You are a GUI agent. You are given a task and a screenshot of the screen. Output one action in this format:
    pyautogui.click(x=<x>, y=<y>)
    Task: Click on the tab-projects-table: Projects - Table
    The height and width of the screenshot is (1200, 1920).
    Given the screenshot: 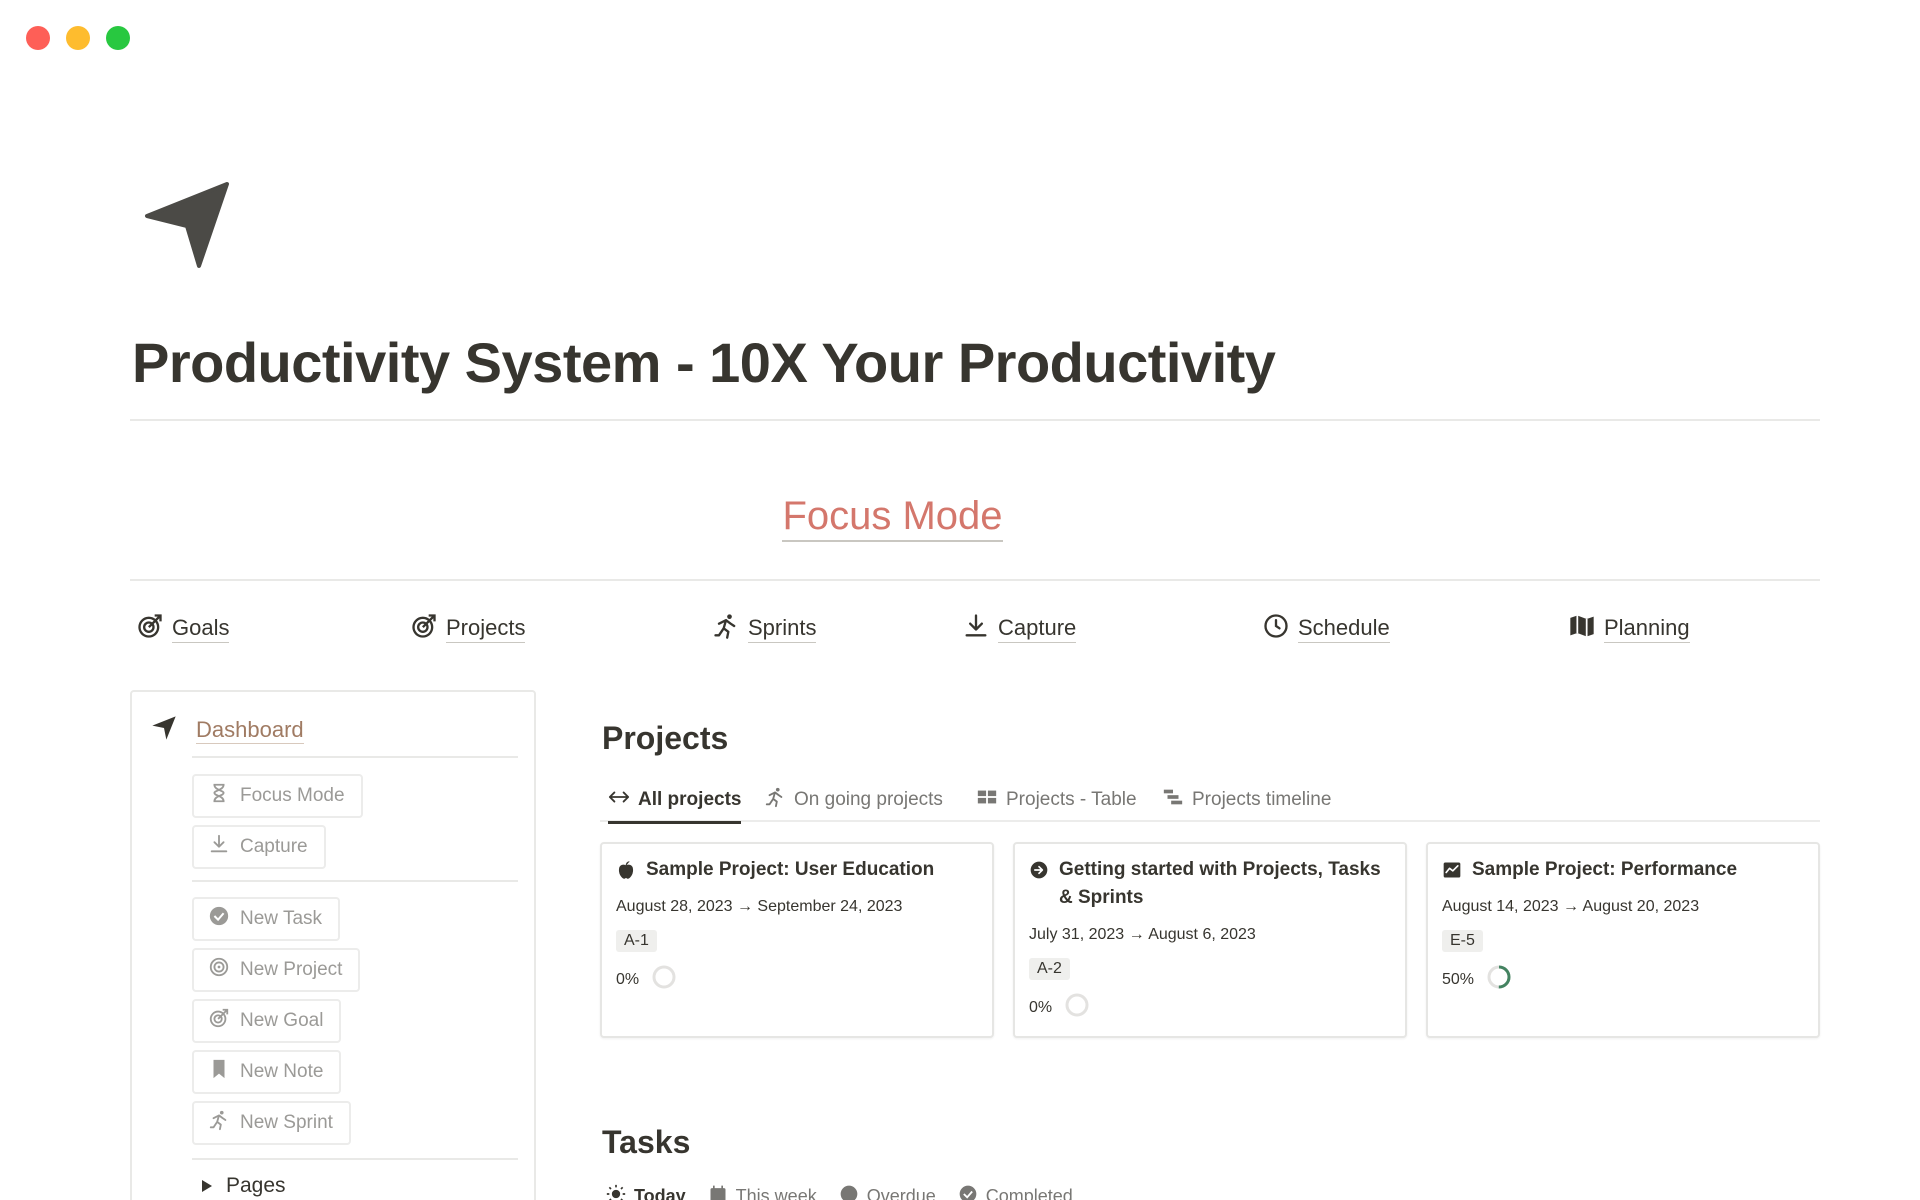 What is the action you would take?
    pyautogui.click(x=1056, y=800)
    